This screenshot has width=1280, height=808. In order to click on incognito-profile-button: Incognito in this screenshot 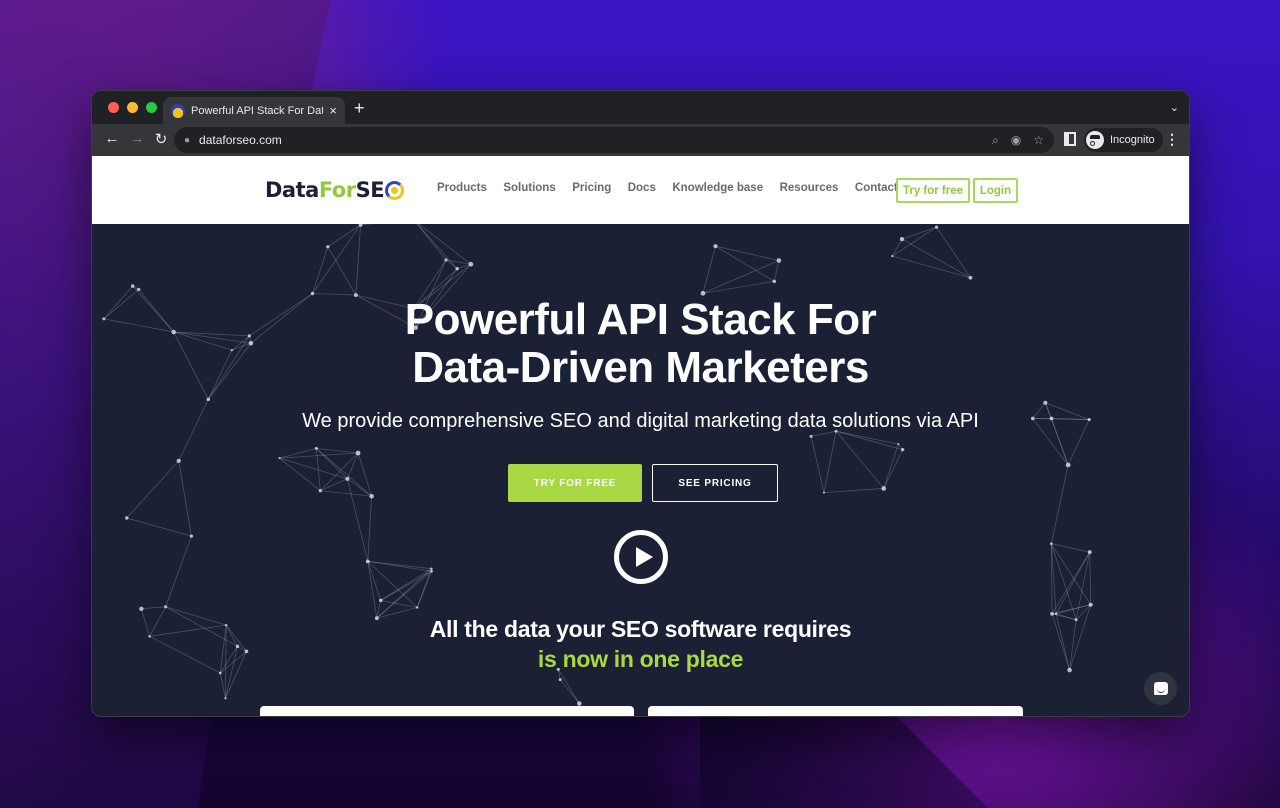, I will do `click(1123, 140)`.